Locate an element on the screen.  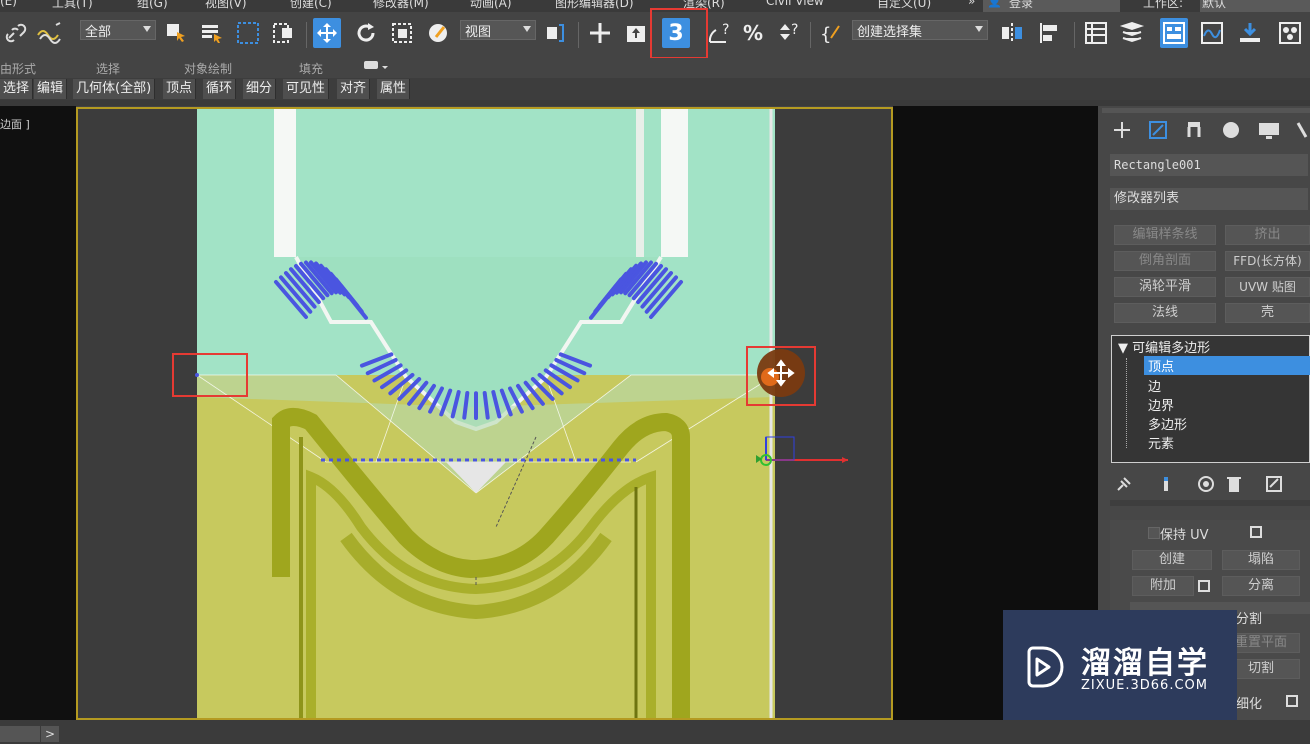
modifier-uvw-map-button: UVW 贴图 is located at coordinates (1267, 287).